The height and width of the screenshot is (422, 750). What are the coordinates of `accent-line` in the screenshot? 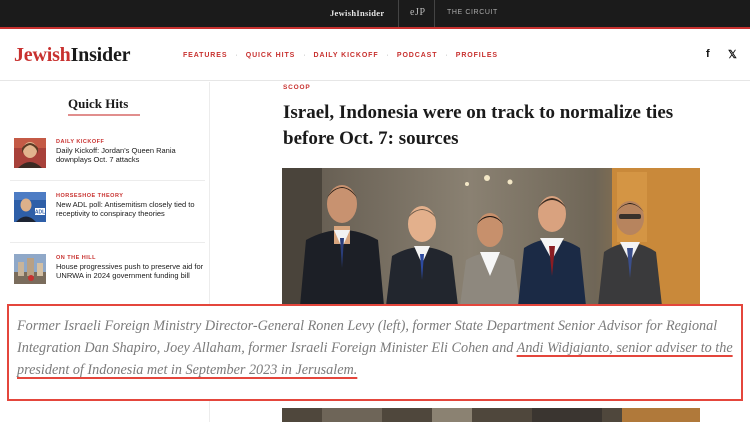 It's located at (375, 28).